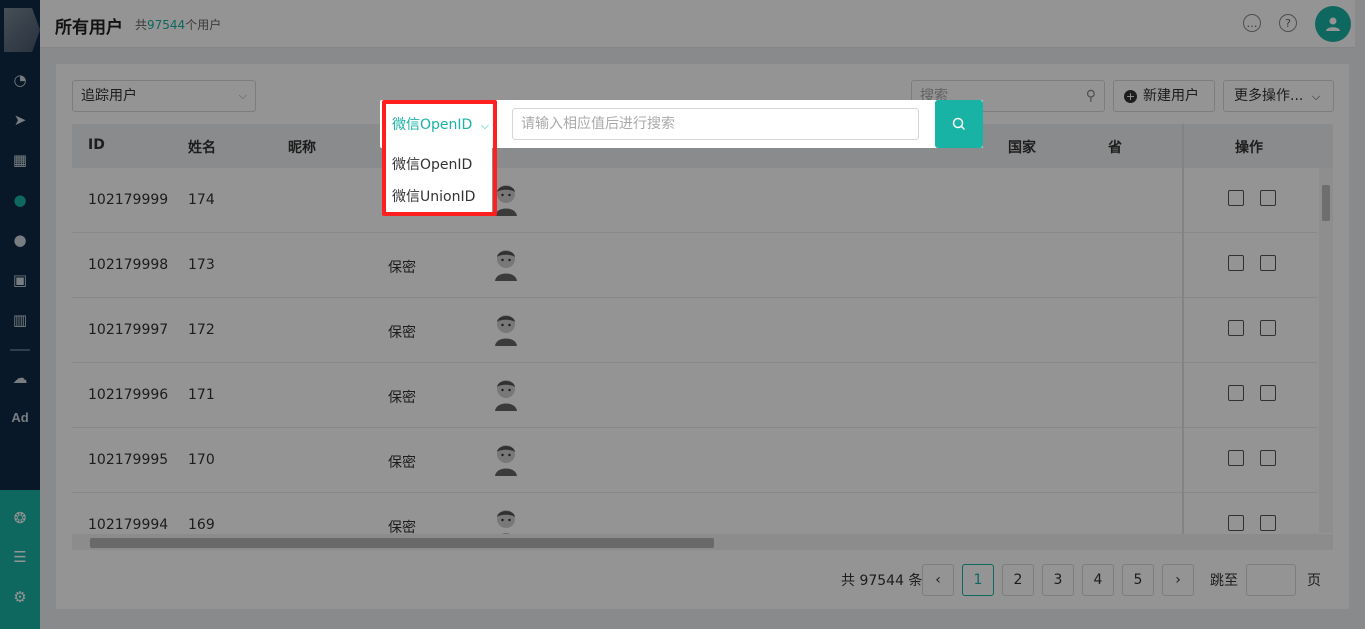  What do you see at coordinates (715, 124) in the screenshot?
I see `keyword-search-input: 请输入相应值后进行搜索` at bounding box center [715, 124].